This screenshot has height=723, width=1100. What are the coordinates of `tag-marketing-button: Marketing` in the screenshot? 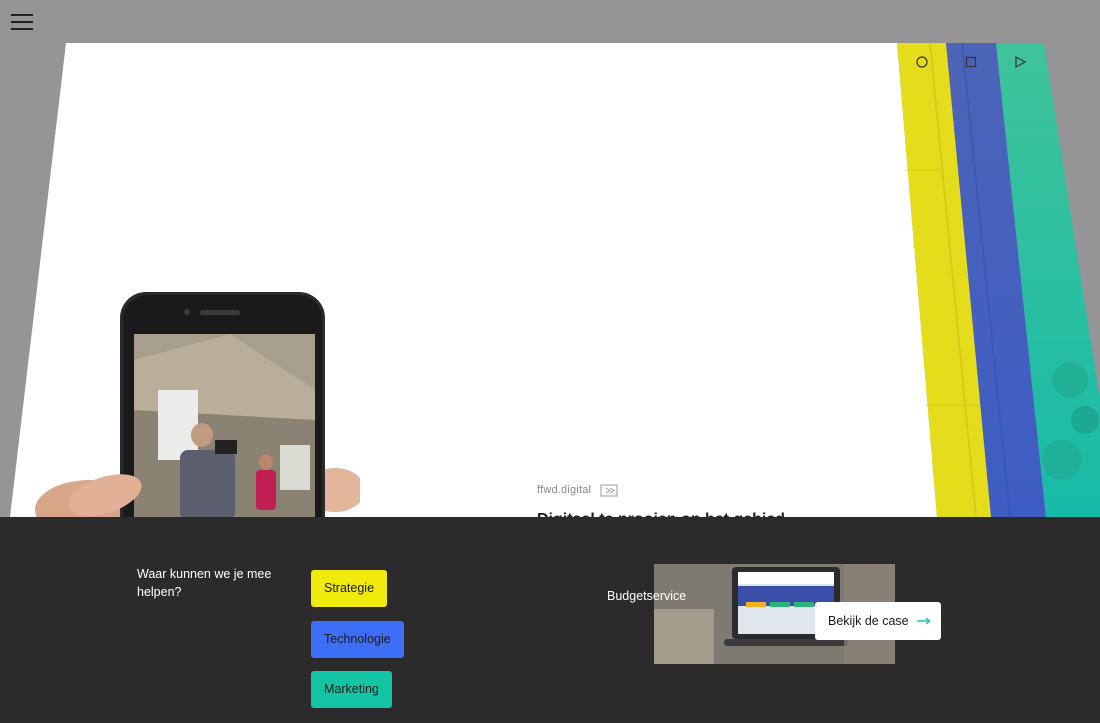 It's located at (351, 689).